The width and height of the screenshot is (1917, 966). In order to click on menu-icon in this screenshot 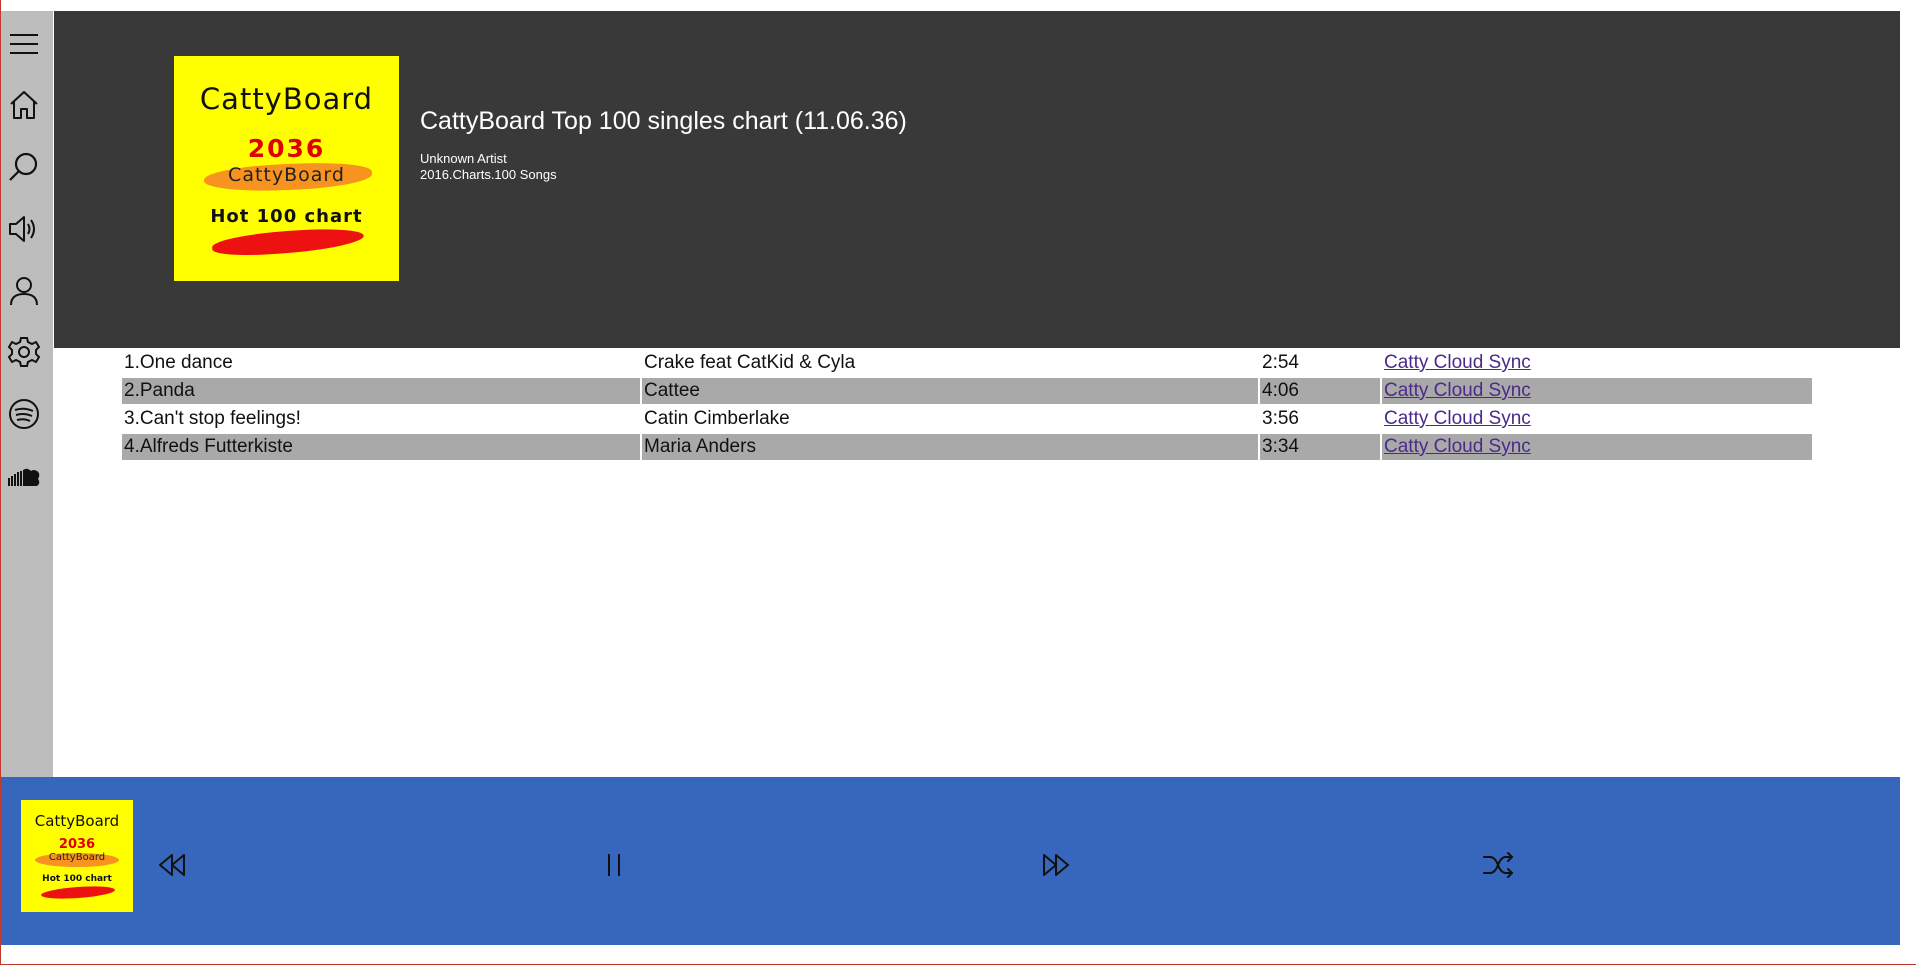, I will do `click(24, 44)`.